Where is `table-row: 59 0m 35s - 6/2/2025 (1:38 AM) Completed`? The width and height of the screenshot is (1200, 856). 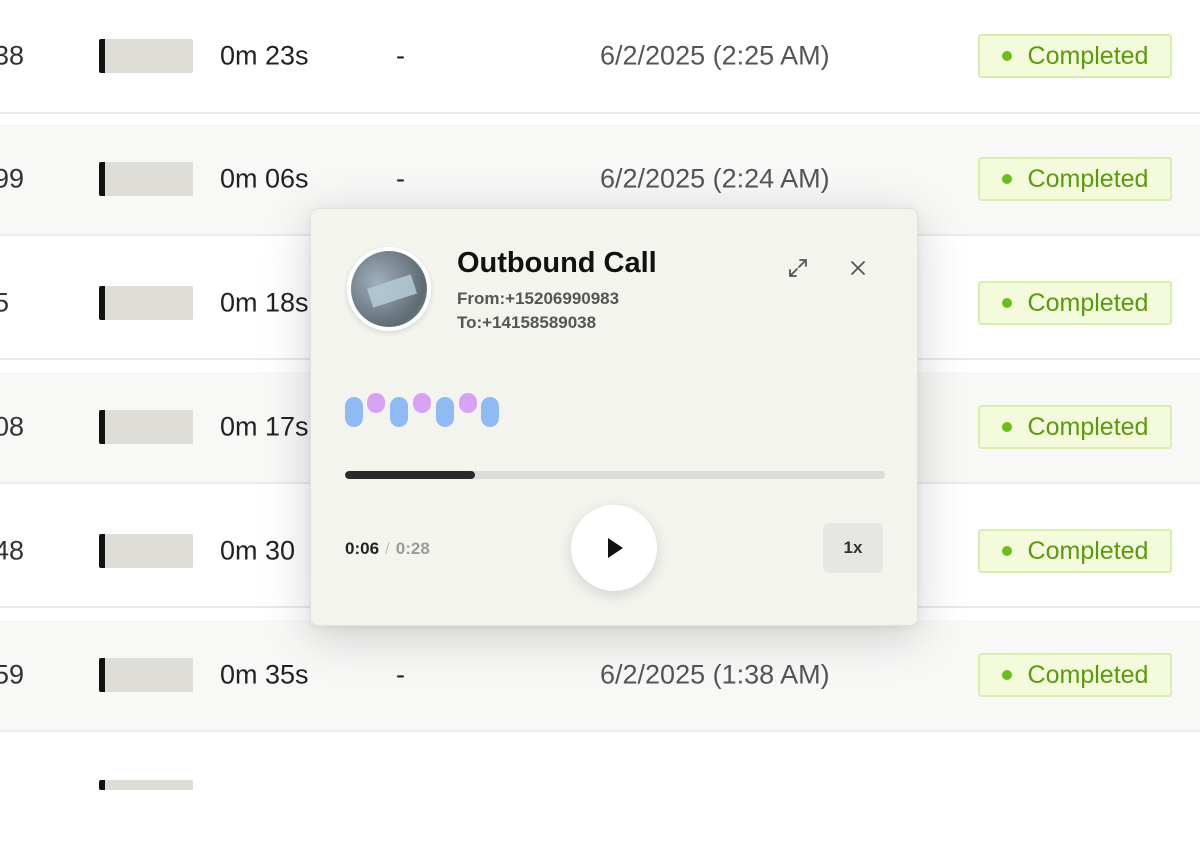
table-row: 59 0m 35s - 6/2/2025 (1:38 AM) Completed is located at coordinates (600, 676).